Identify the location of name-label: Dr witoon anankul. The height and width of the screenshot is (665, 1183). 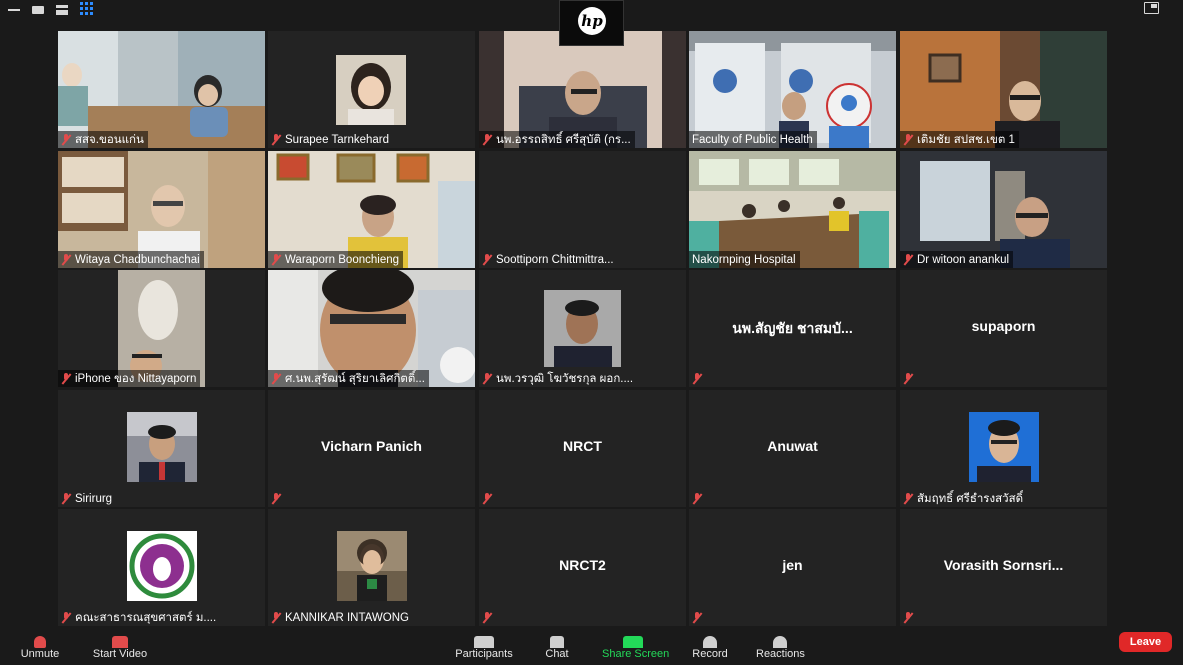
(957, 259).